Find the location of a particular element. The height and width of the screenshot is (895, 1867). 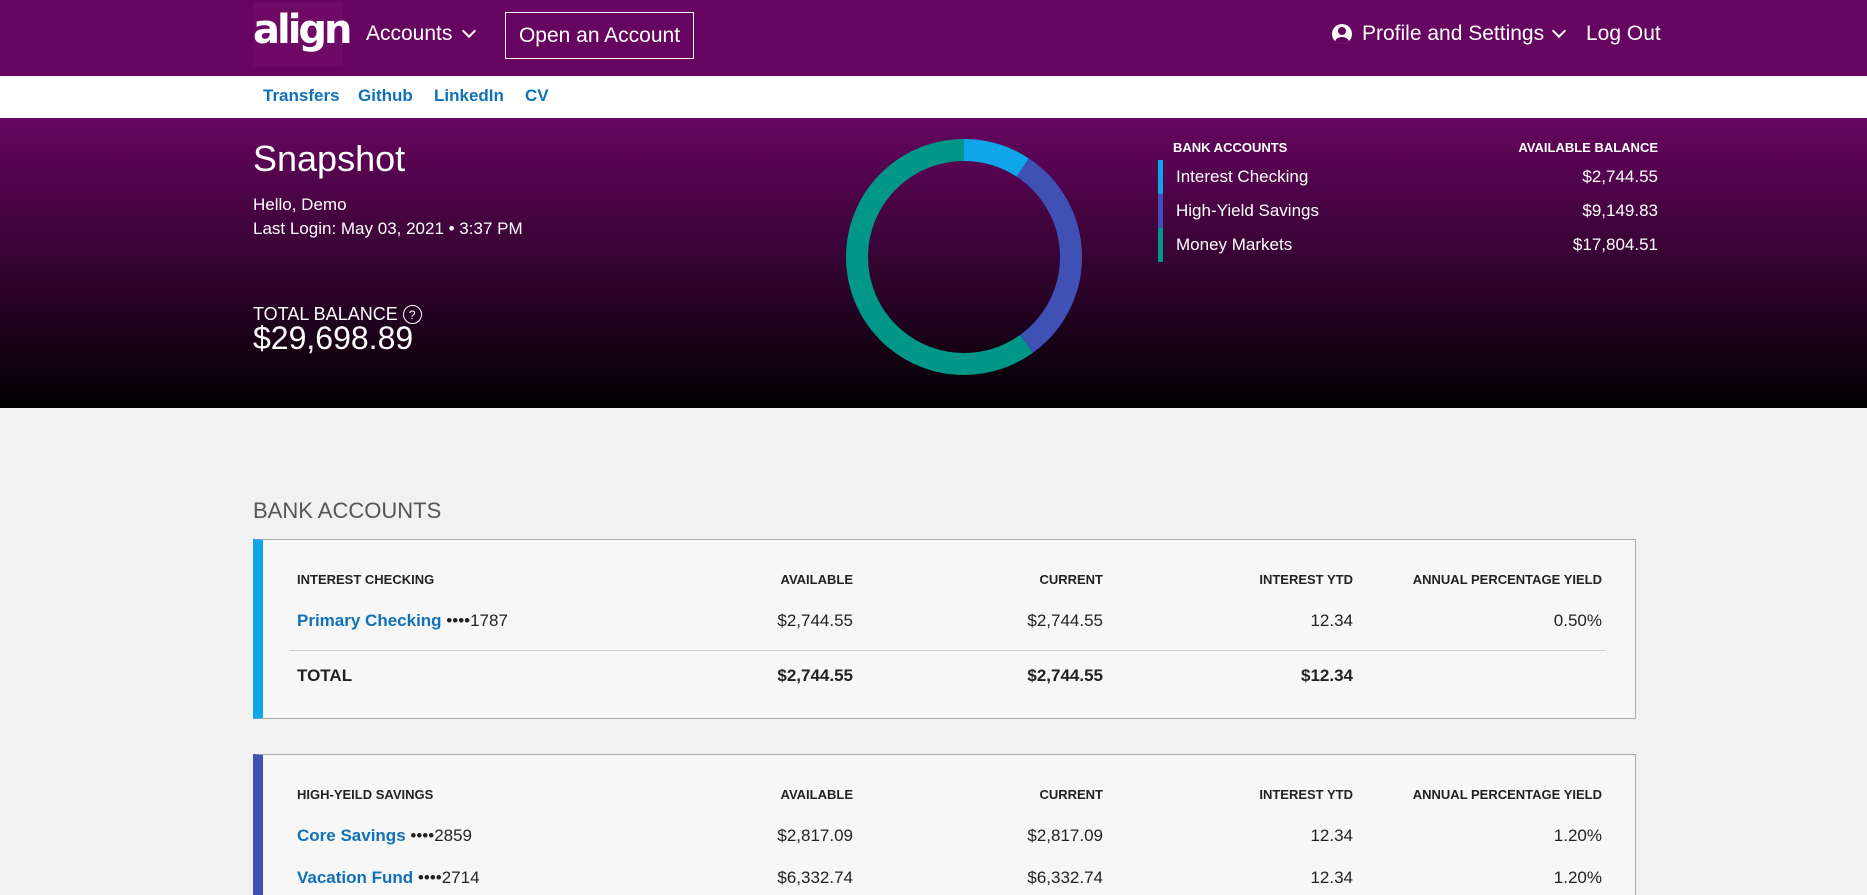

account-mask: ••••2859 is located at coordinates (441, 835).